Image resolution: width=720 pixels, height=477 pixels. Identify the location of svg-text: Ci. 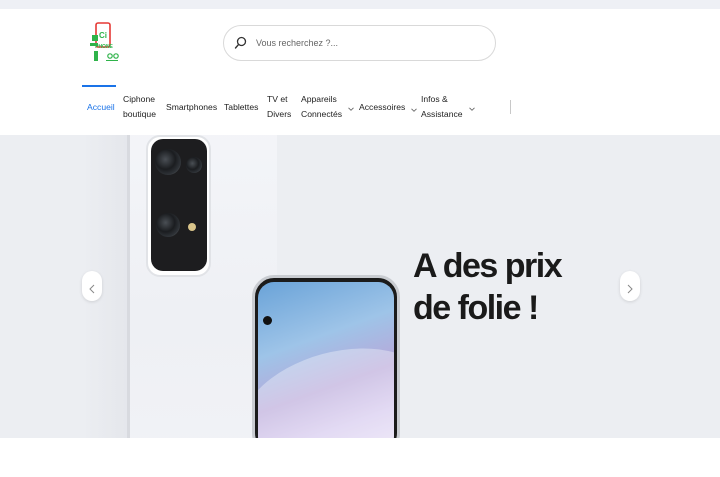
(103, 35).